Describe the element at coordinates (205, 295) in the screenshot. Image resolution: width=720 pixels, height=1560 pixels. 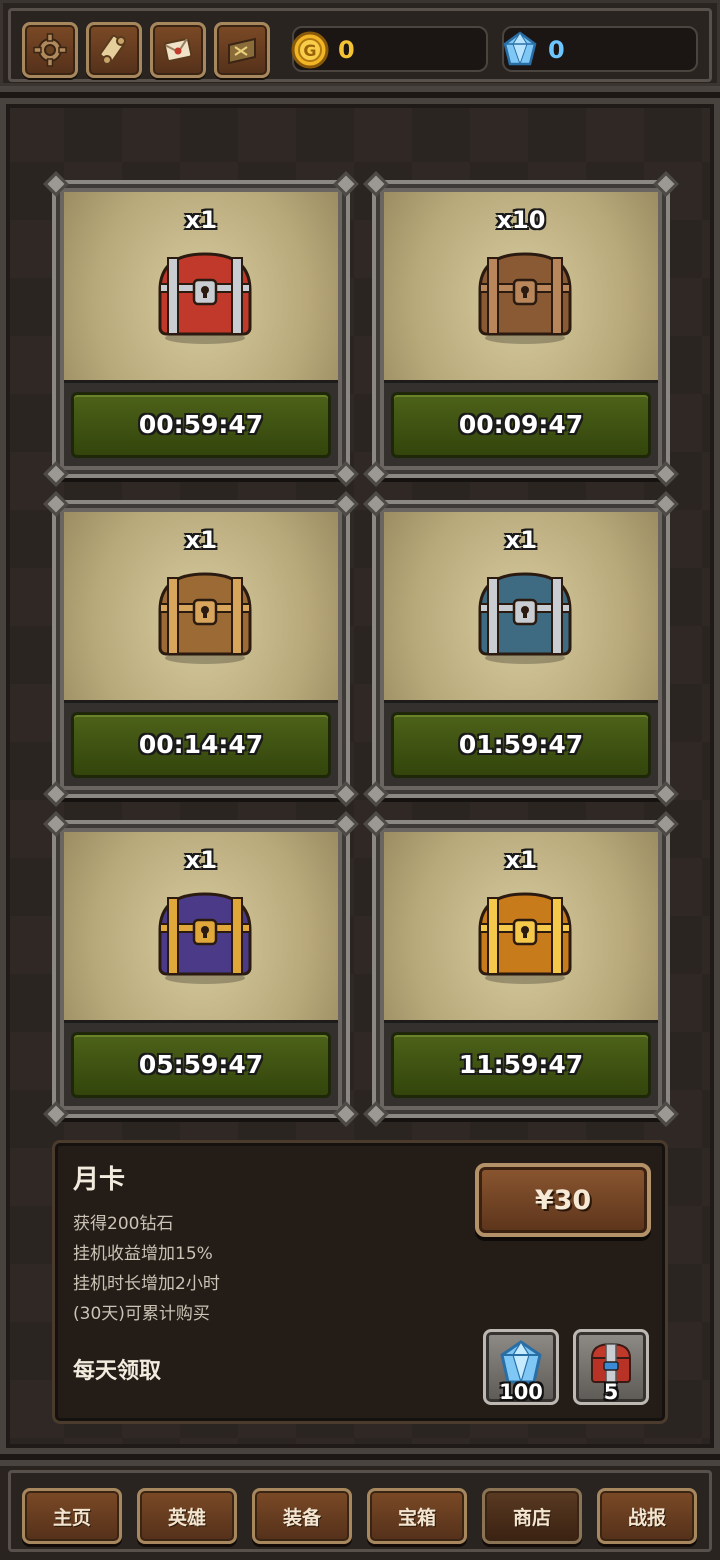
I see `red-silver-chest-icon` at that location.